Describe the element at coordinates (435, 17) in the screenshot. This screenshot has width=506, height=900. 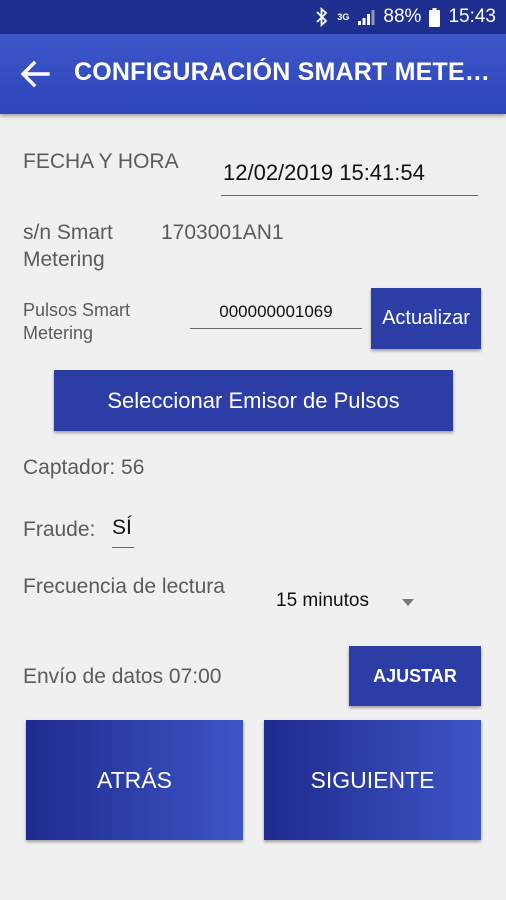
I see `battery-icon` at that location.